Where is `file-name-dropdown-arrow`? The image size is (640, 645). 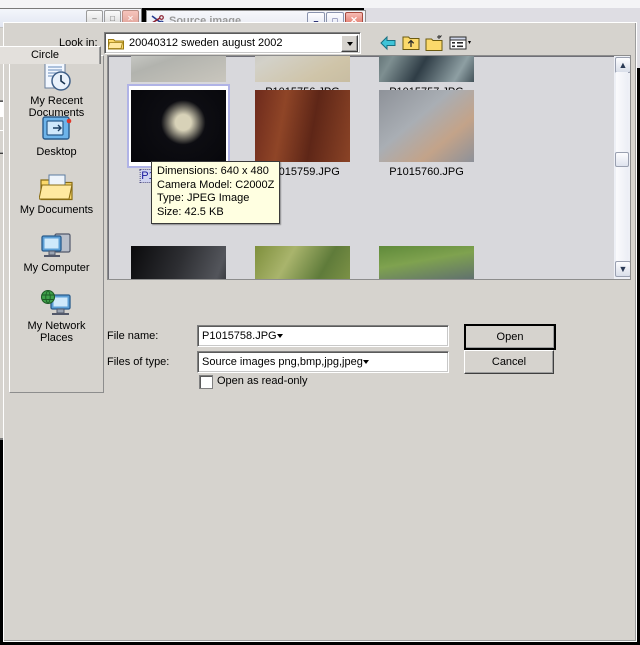
file-name-dropdown-arrow is located at coordinates (279, 336).